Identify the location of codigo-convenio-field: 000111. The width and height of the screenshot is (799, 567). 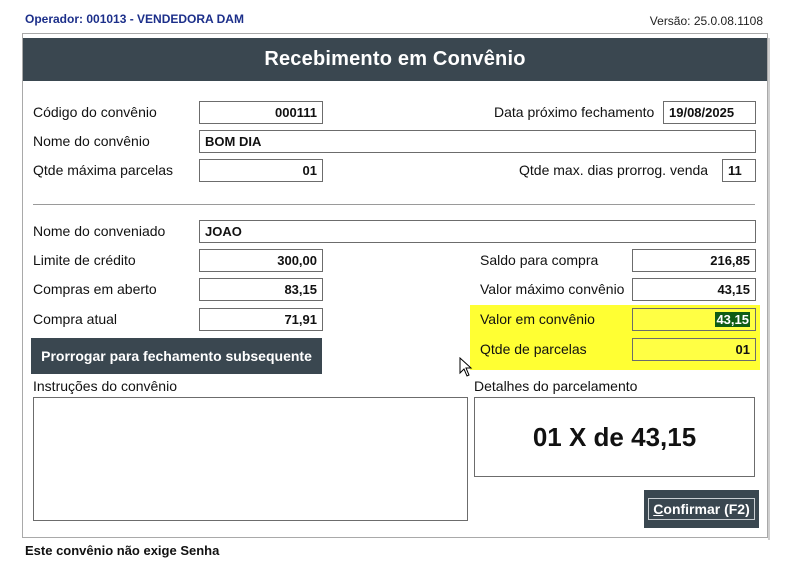
(261, 112).